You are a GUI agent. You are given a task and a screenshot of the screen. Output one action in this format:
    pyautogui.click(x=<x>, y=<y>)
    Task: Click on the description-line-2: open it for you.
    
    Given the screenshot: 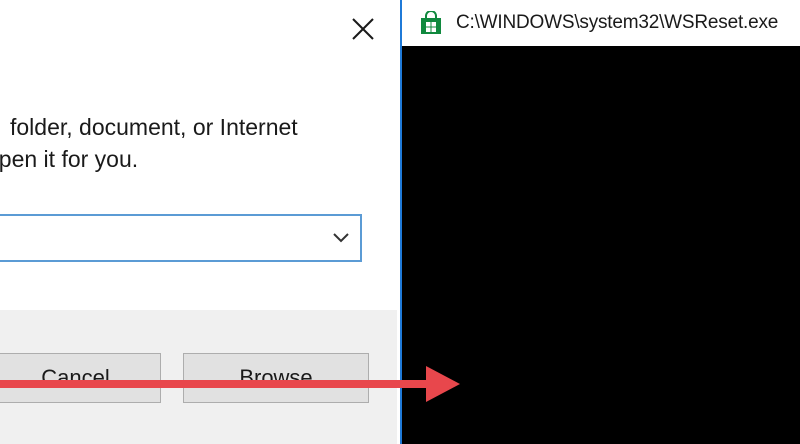 What is the action you would take?
    pyautogui.click(x=69, y=159)
    